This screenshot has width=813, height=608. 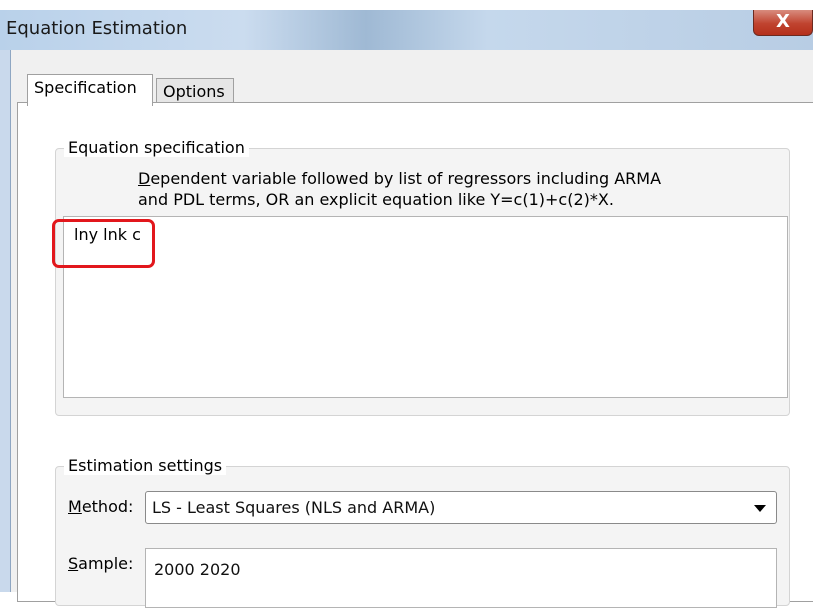 I want to click on close-icon: X, so click(x=783, y=21).